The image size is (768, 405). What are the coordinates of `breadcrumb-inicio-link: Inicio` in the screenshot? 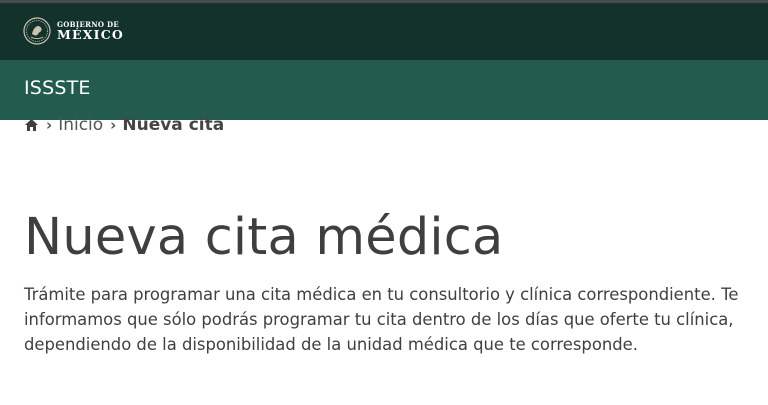 It's located at (80, 125).